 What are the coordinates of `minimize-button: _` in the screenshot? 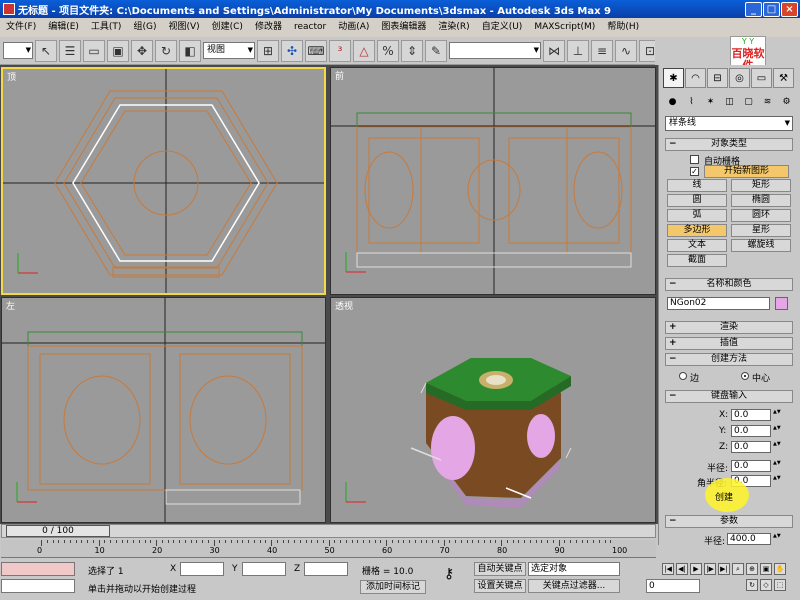 It's located at (753, 9).